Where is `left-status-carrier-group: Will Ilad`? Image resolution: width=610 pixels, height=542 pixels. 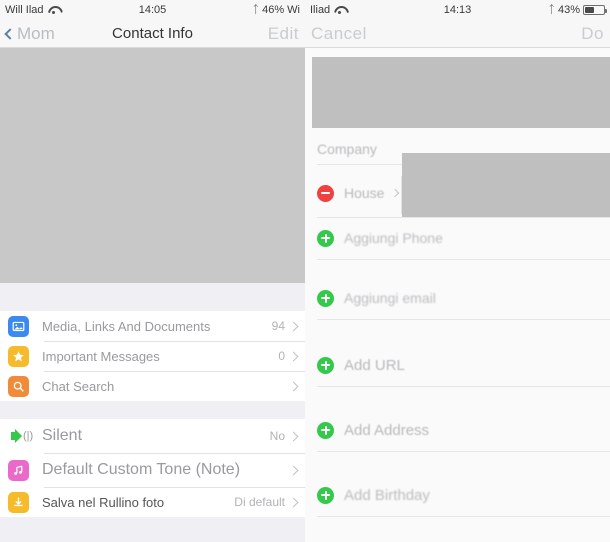 left-status-carrier-group: Will Ilad is located at coordinates (32, 10).